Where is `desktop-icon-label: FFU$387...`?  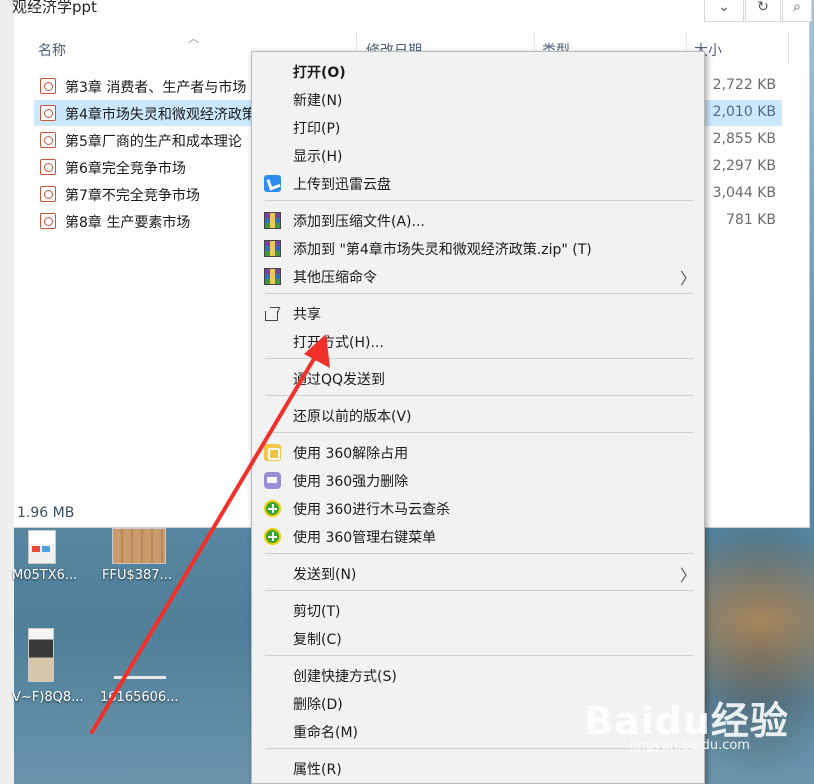
desktop-icon-label: FFU$387... is located at coordinates (137, 575).